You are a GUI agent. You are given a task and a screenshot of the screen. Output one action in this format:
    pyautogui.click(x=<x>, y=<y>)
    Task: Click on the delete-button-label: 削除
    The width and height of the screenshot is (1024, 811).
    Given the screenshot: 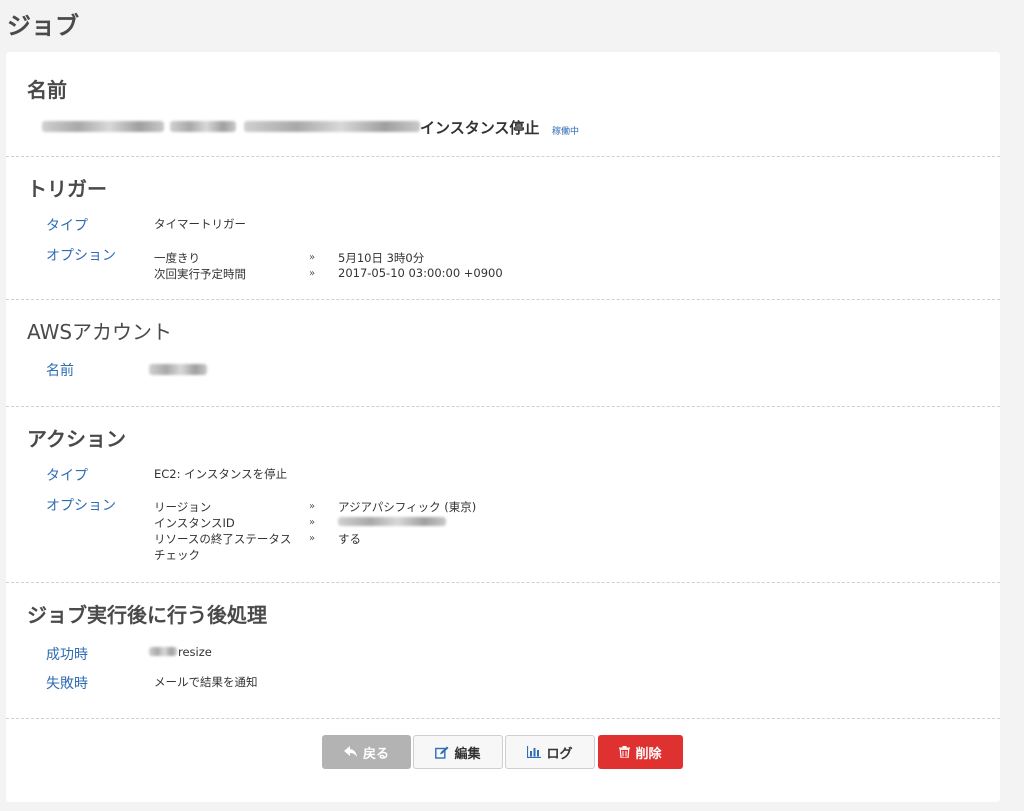 What is the action you would take?
    pyautogui.click(x=648, y=754)
    